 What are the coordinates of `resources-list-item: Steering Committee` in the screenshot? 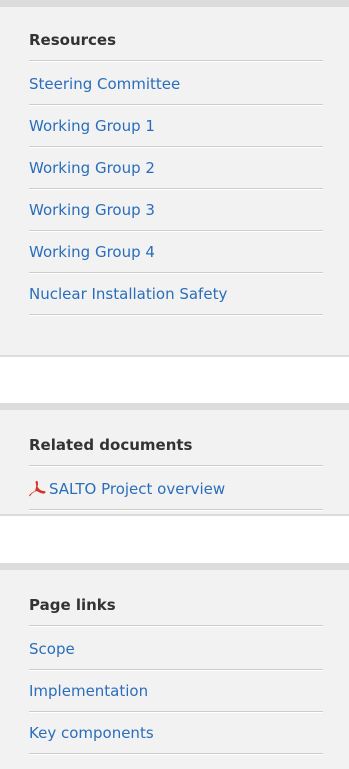 It's located at (176, 84).